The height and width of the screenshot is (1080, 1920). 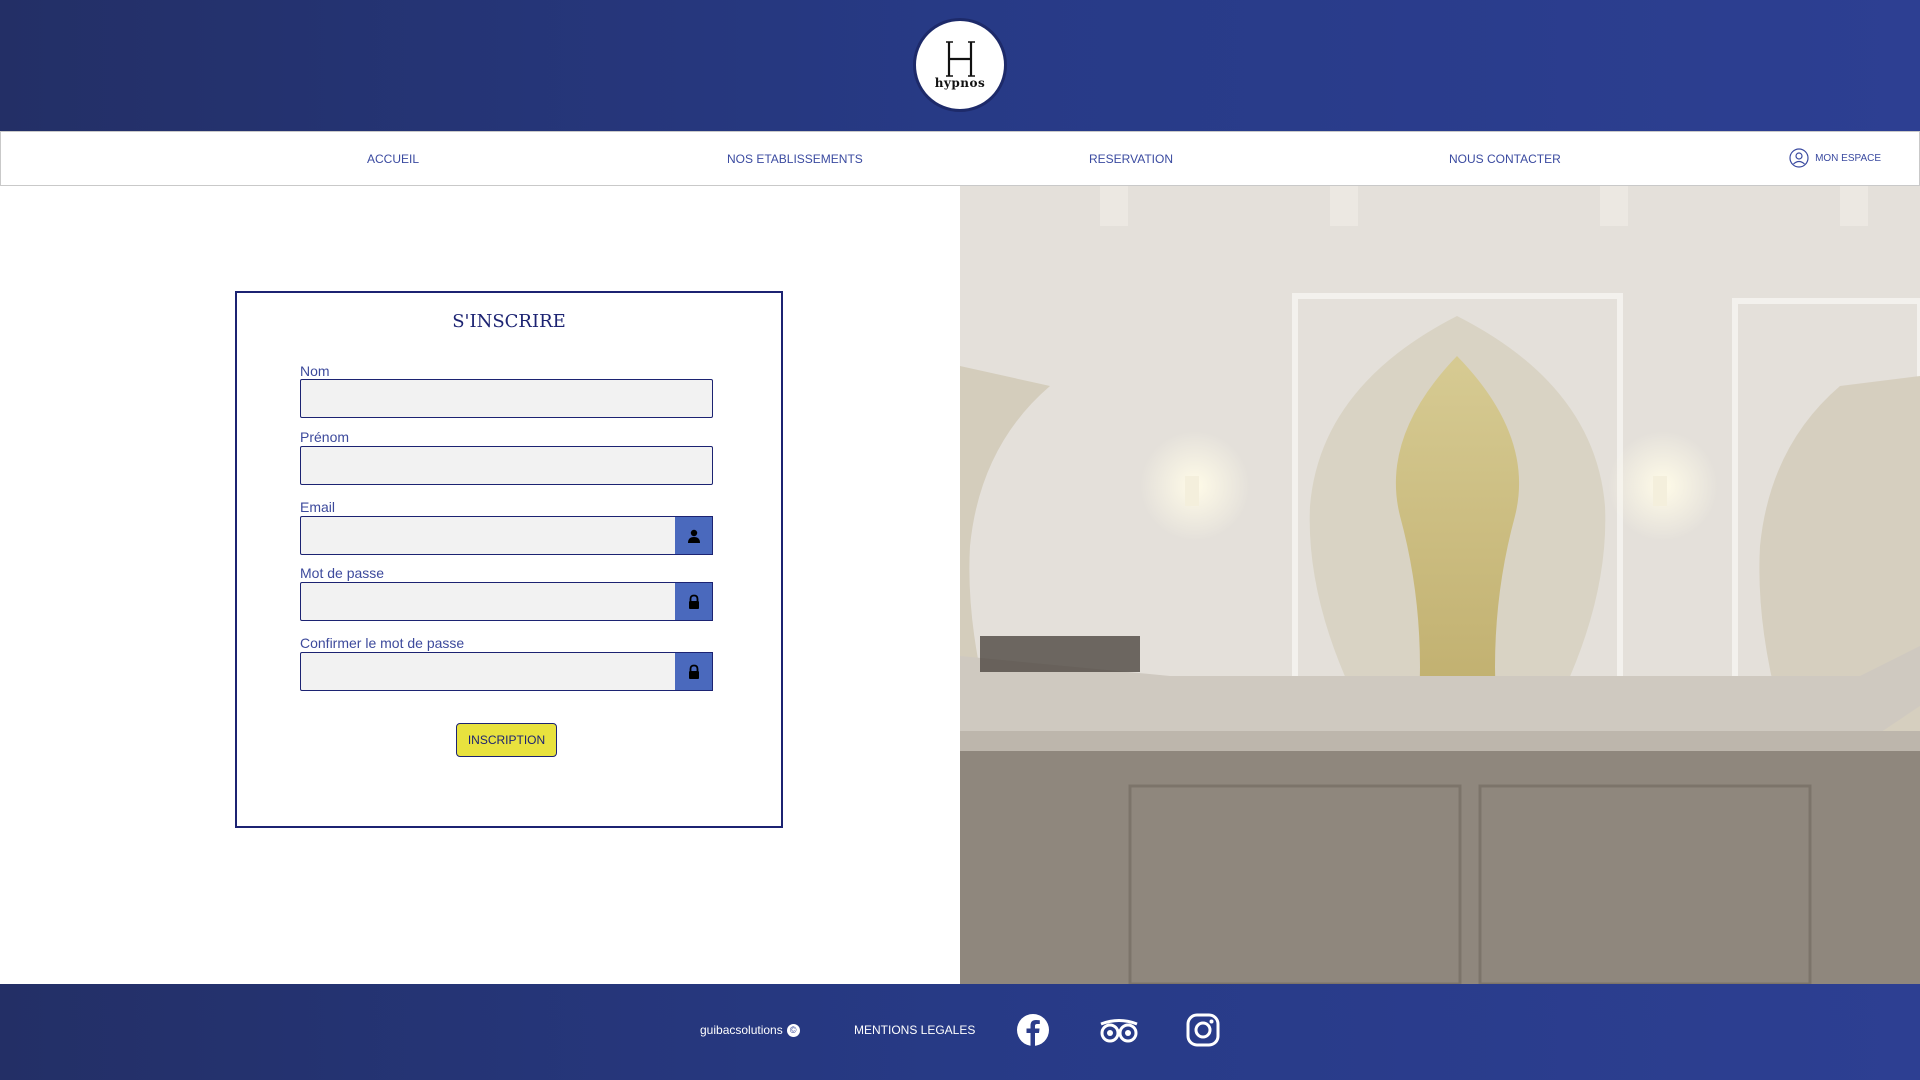 What do you see at coordinates (488, 601) in the screenshot?
I see `password-input` at bounding box center [488, 601].